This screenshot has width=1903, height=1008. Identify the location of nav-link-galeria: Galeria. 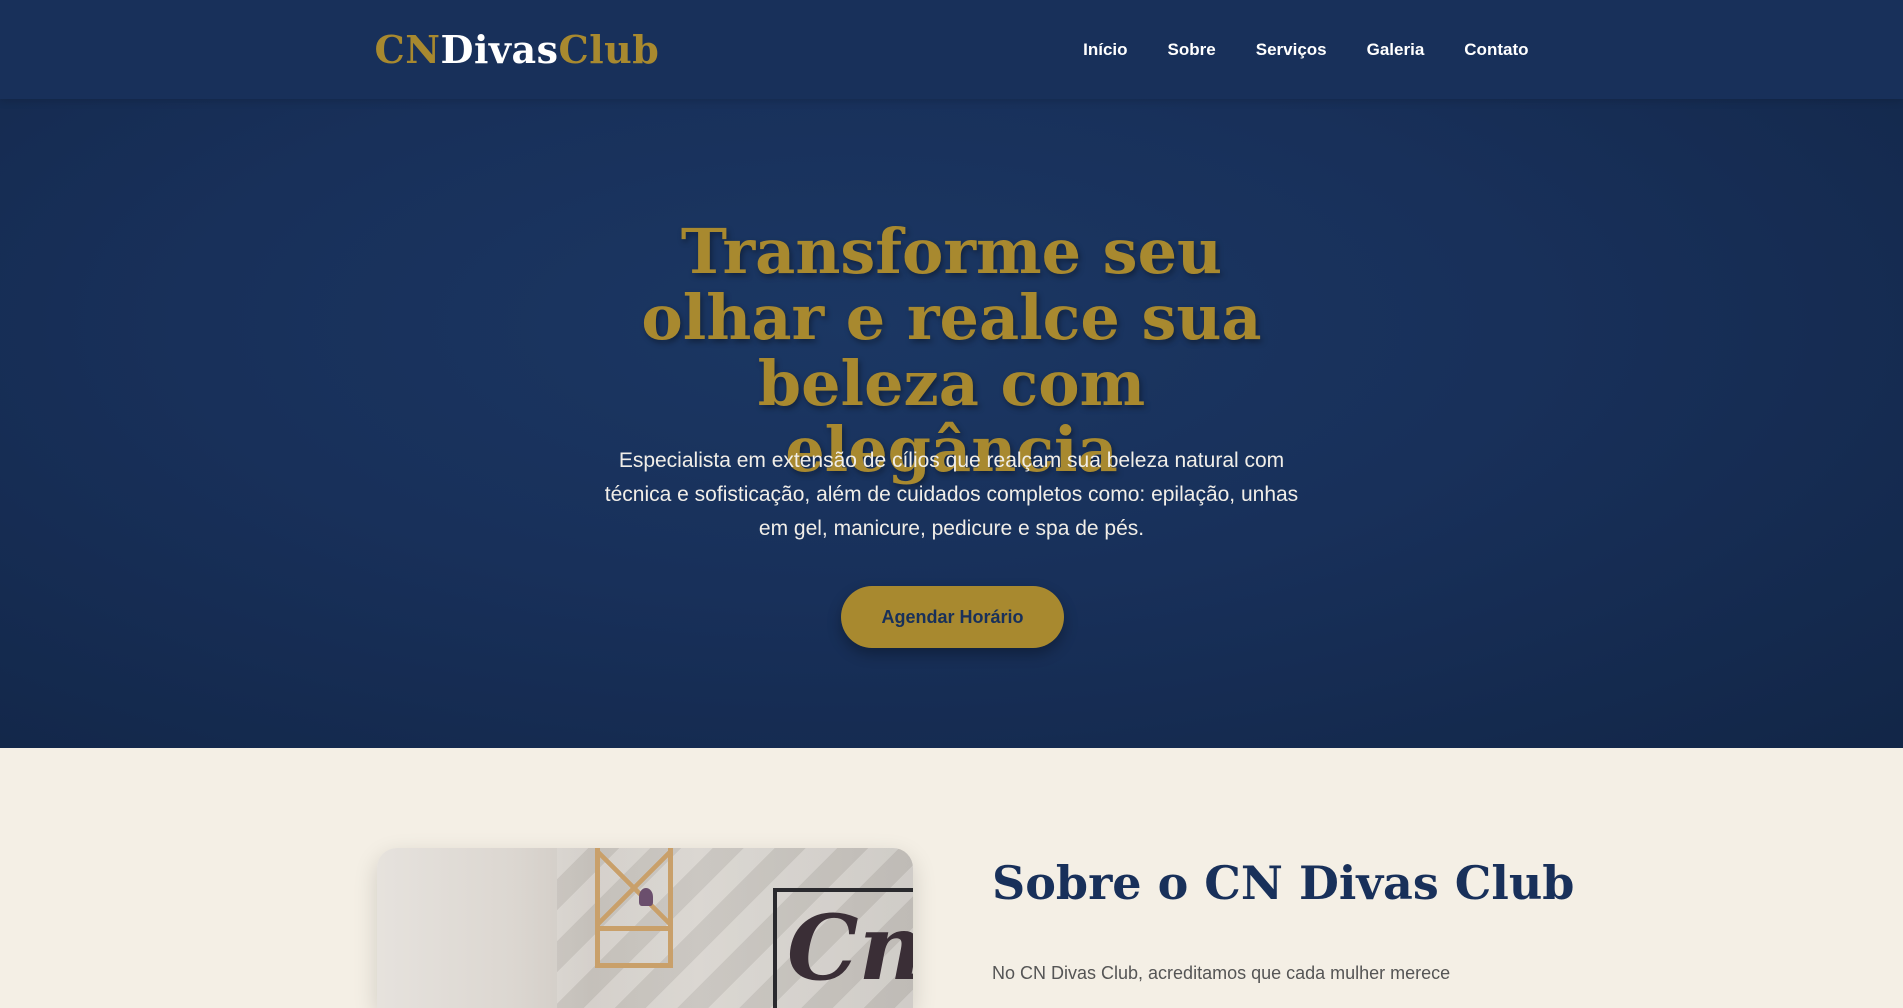
(1396, 50).